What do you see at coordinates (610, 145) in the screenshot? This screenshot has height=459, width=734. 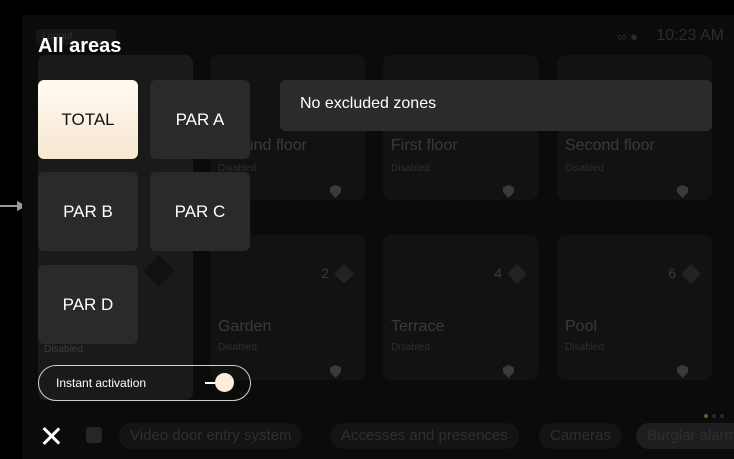 I see `zone-name: Second floor` at bounding box center [610, 145].